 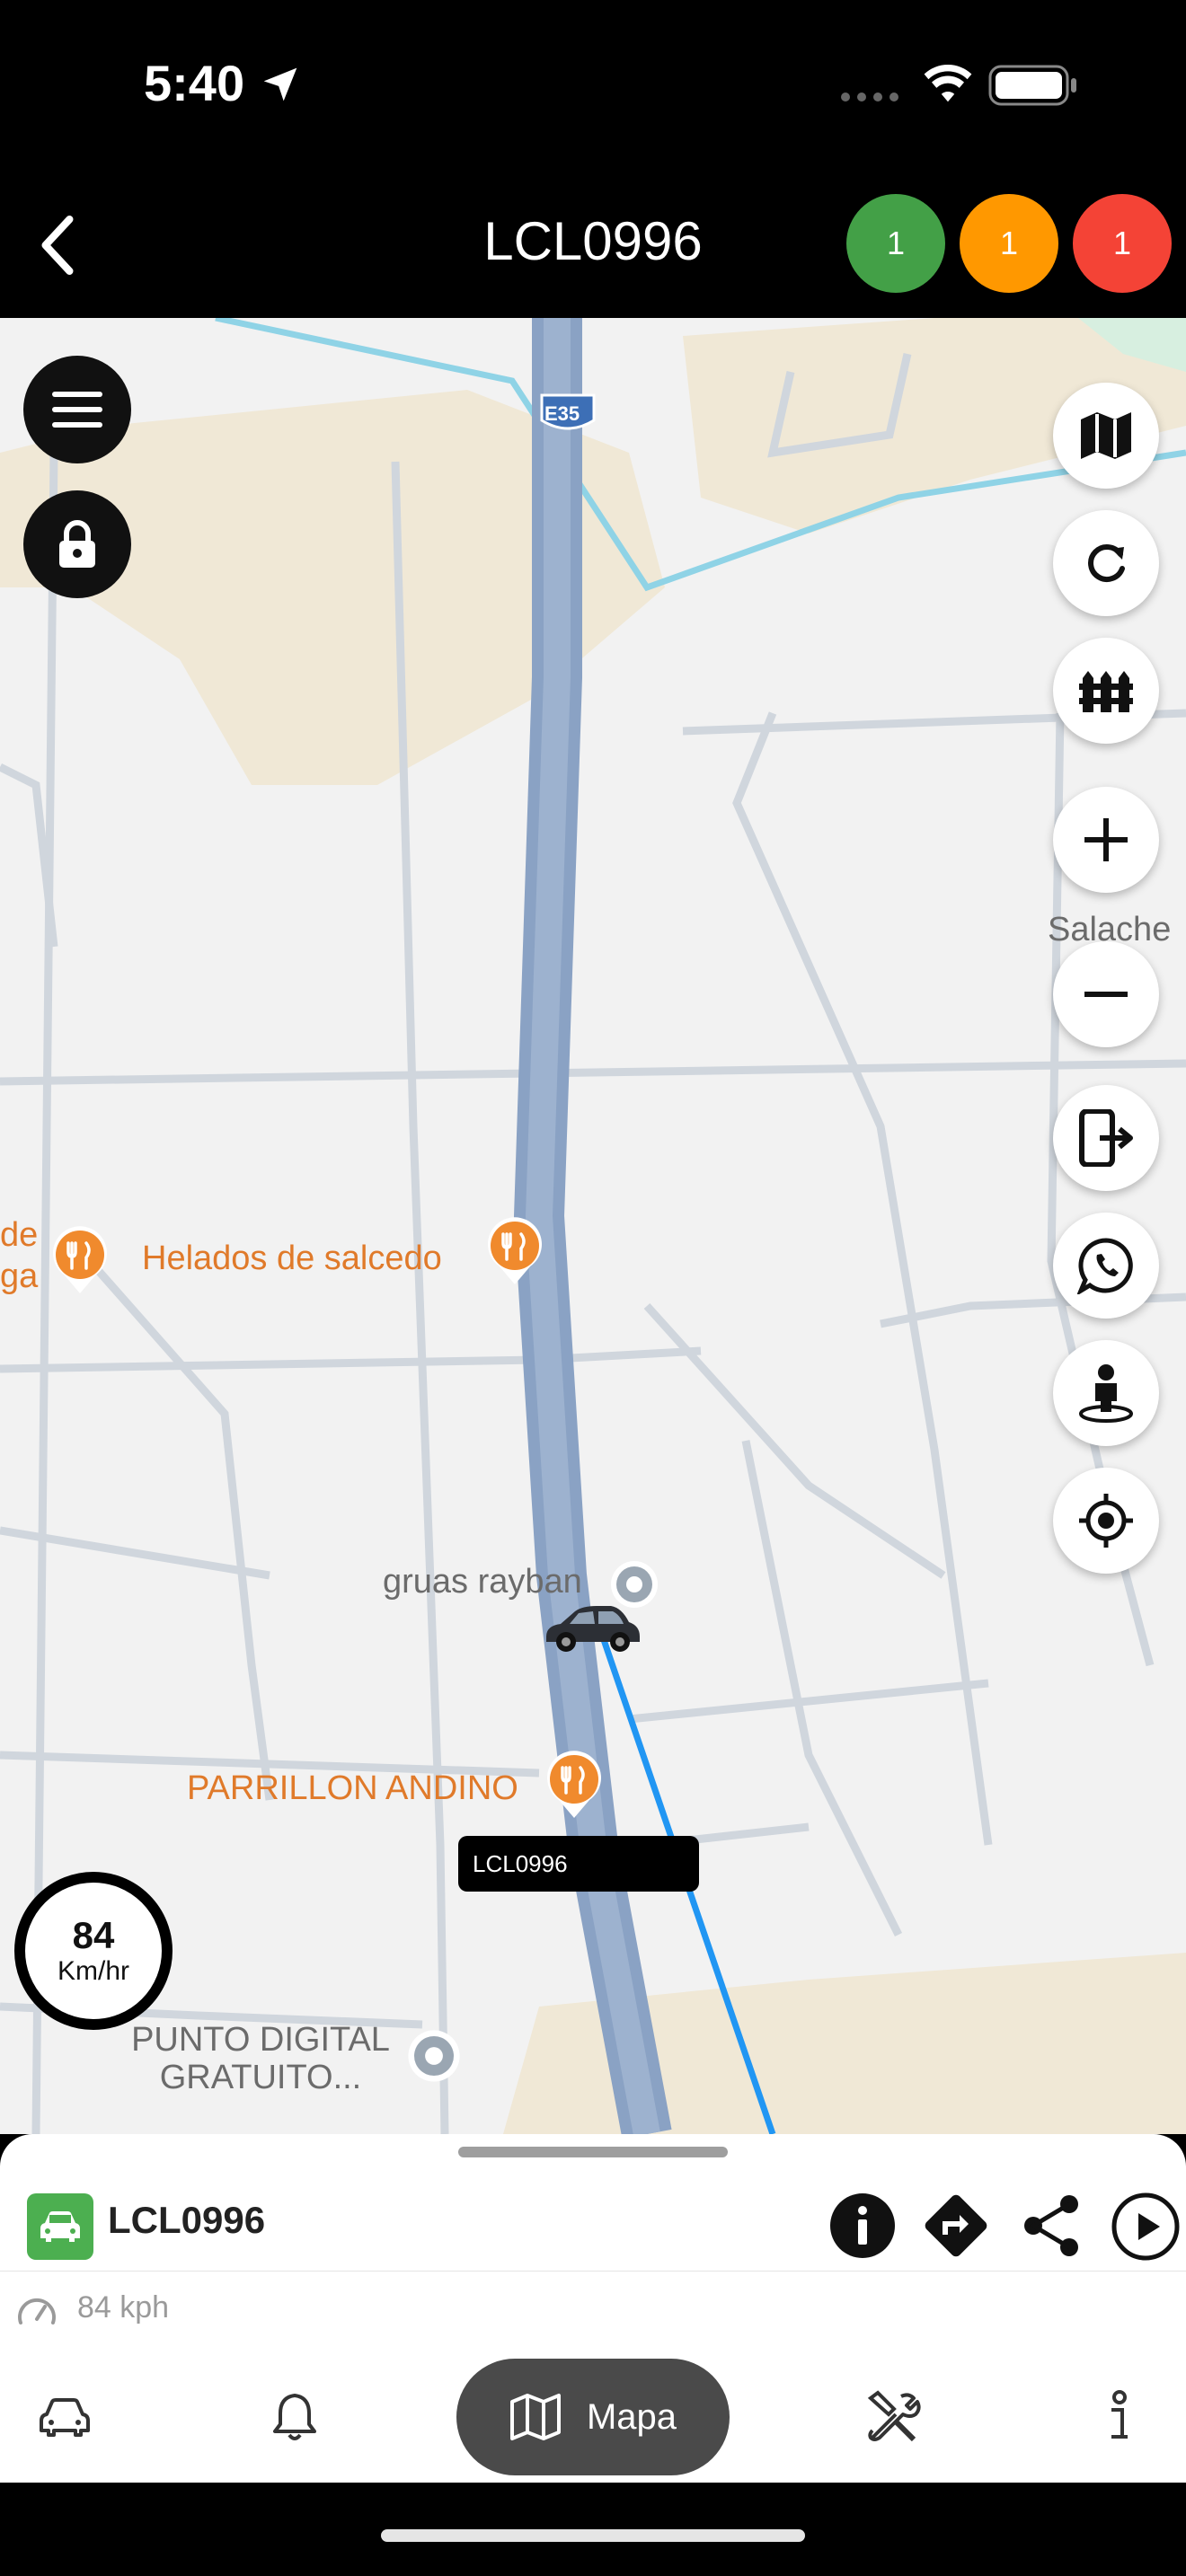 I want to click on menu-button, so click(x=77, y=409).